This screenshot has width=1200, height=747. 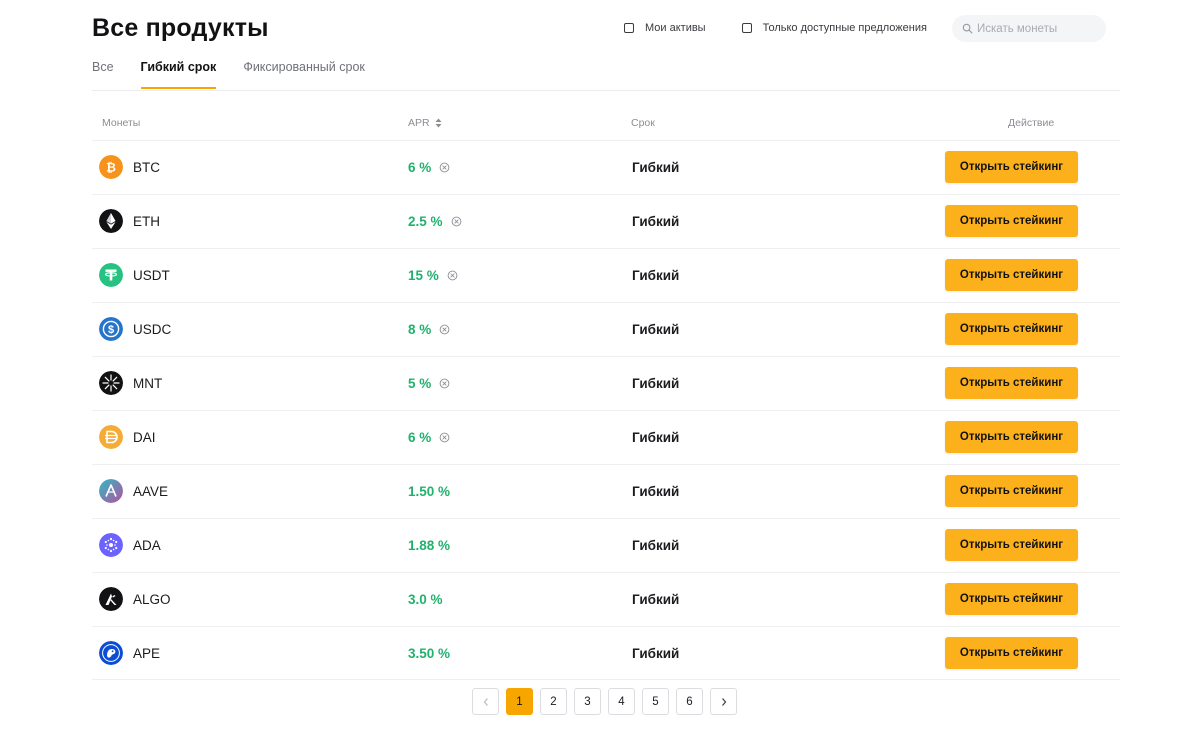 I want to click on header-action: Действие, so click(x=1031, y=123).